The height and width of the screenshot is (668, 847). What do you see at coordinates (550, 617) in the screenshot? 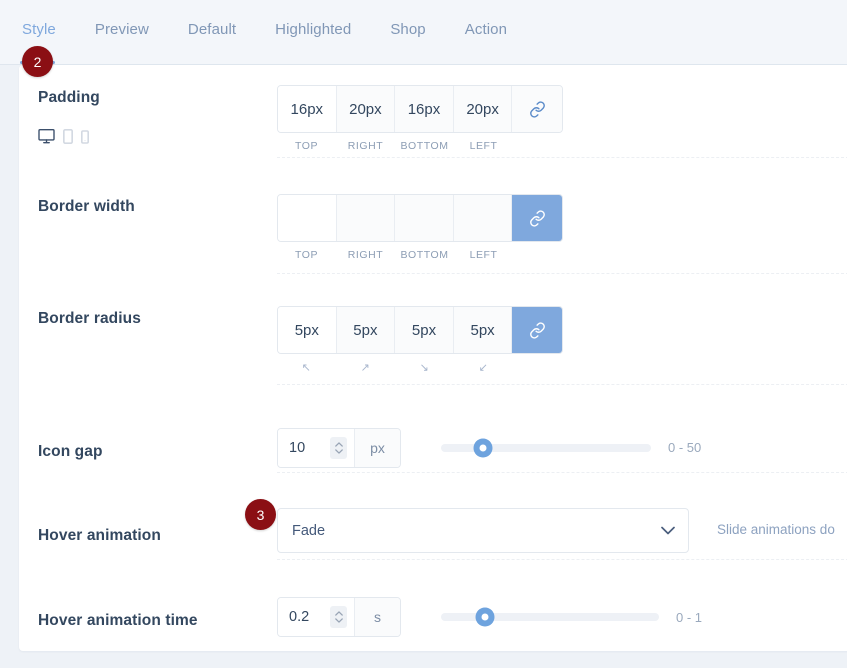
I see `hover-animation-time-slider` at bounding box center [550, 617].